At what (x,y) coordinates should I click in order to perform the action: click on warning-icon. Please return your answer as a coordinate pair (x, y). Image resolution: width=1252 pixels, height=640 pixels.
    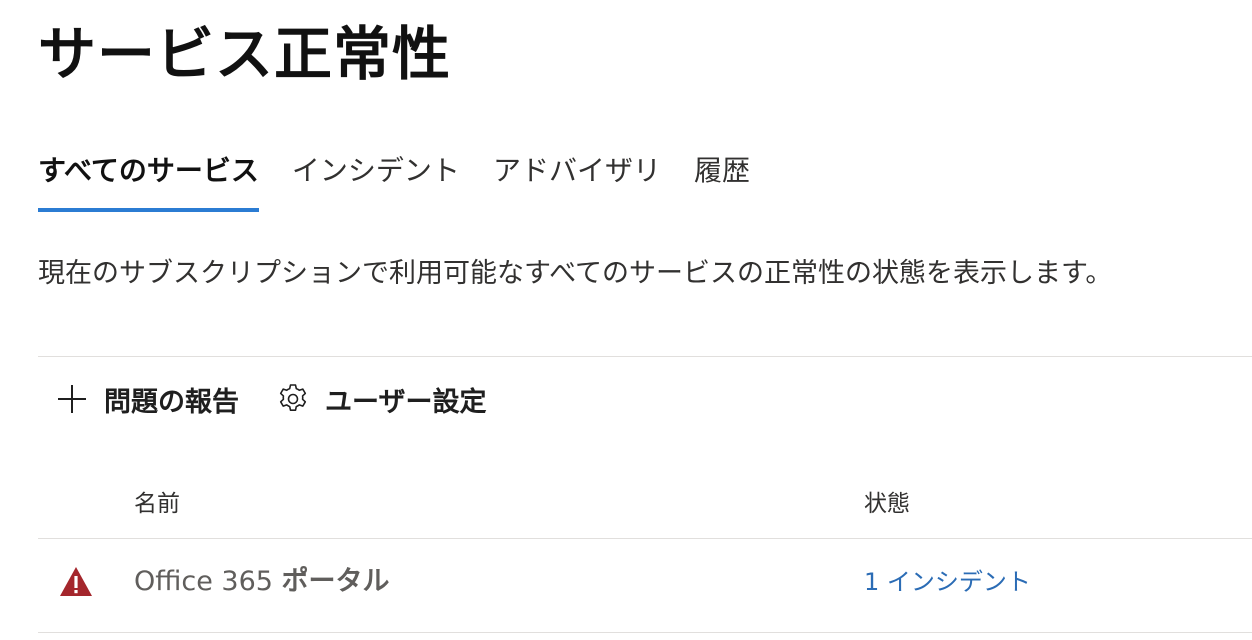
    Looking at the image, I should click on (76, 582).